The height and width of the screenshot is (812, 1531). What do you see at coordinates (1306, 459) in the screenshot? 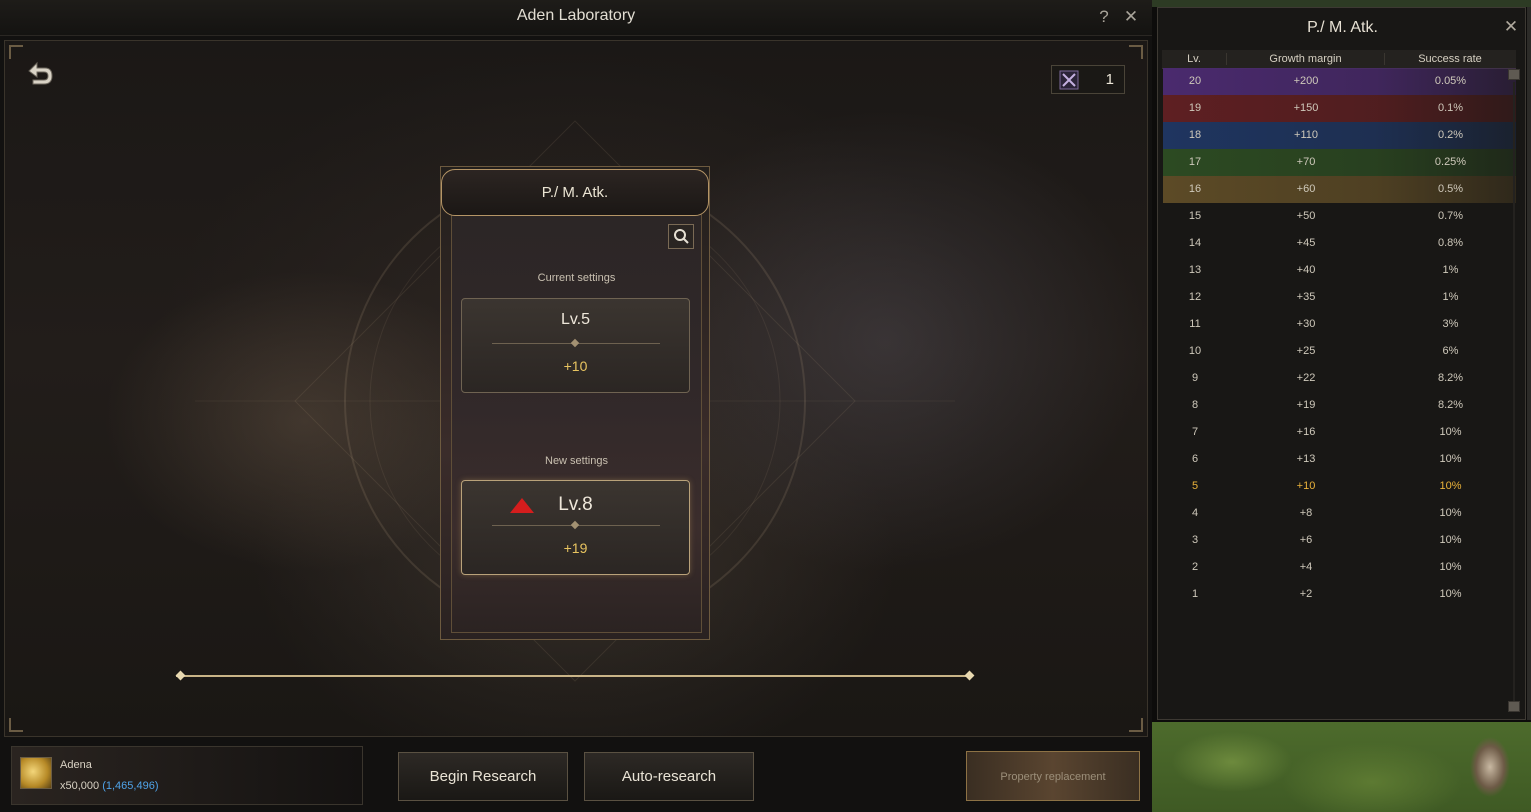
I see `row-growth-margin: +13` at bounding box center [1306, 459].